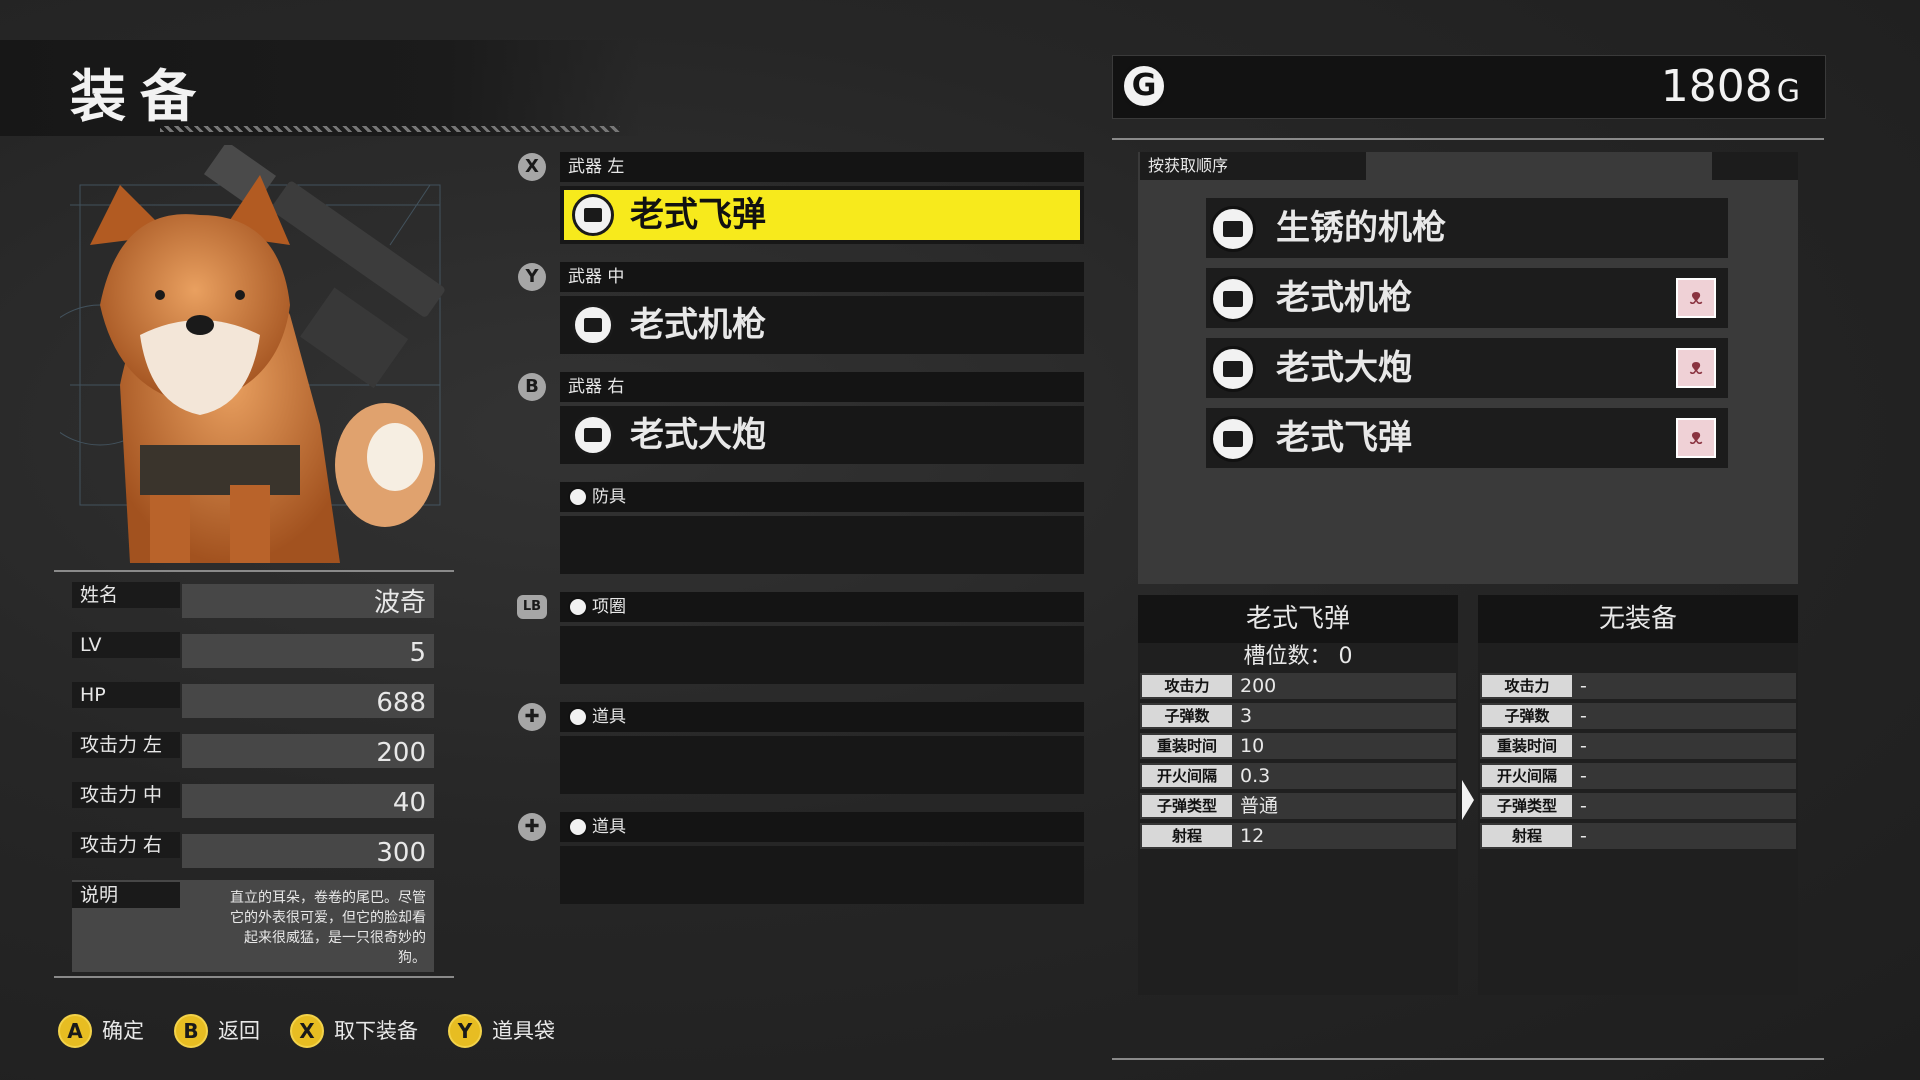 This screenshot has height=1080, width=1920. I want to click on compare-row: 子弹类型 普通, so click(1298, 806).